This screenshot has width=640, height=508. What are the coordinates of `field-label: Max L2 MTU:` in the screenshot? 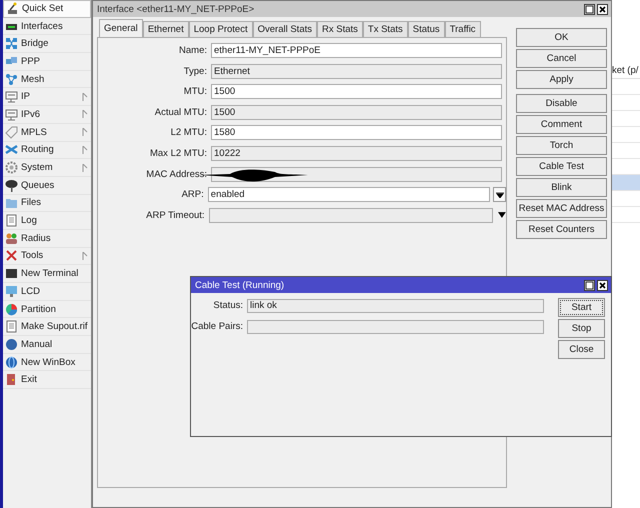 It's located at (178, 153).